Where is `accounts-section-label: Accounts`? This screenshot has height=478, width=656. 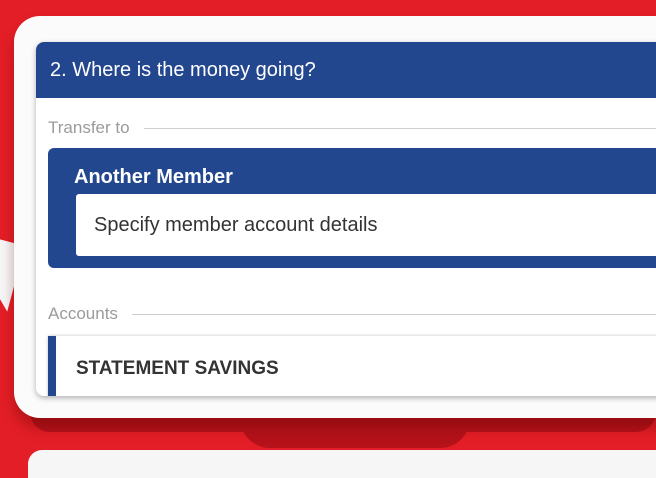 accounts-section-label: Accounts is located at coordinates (352, 314).